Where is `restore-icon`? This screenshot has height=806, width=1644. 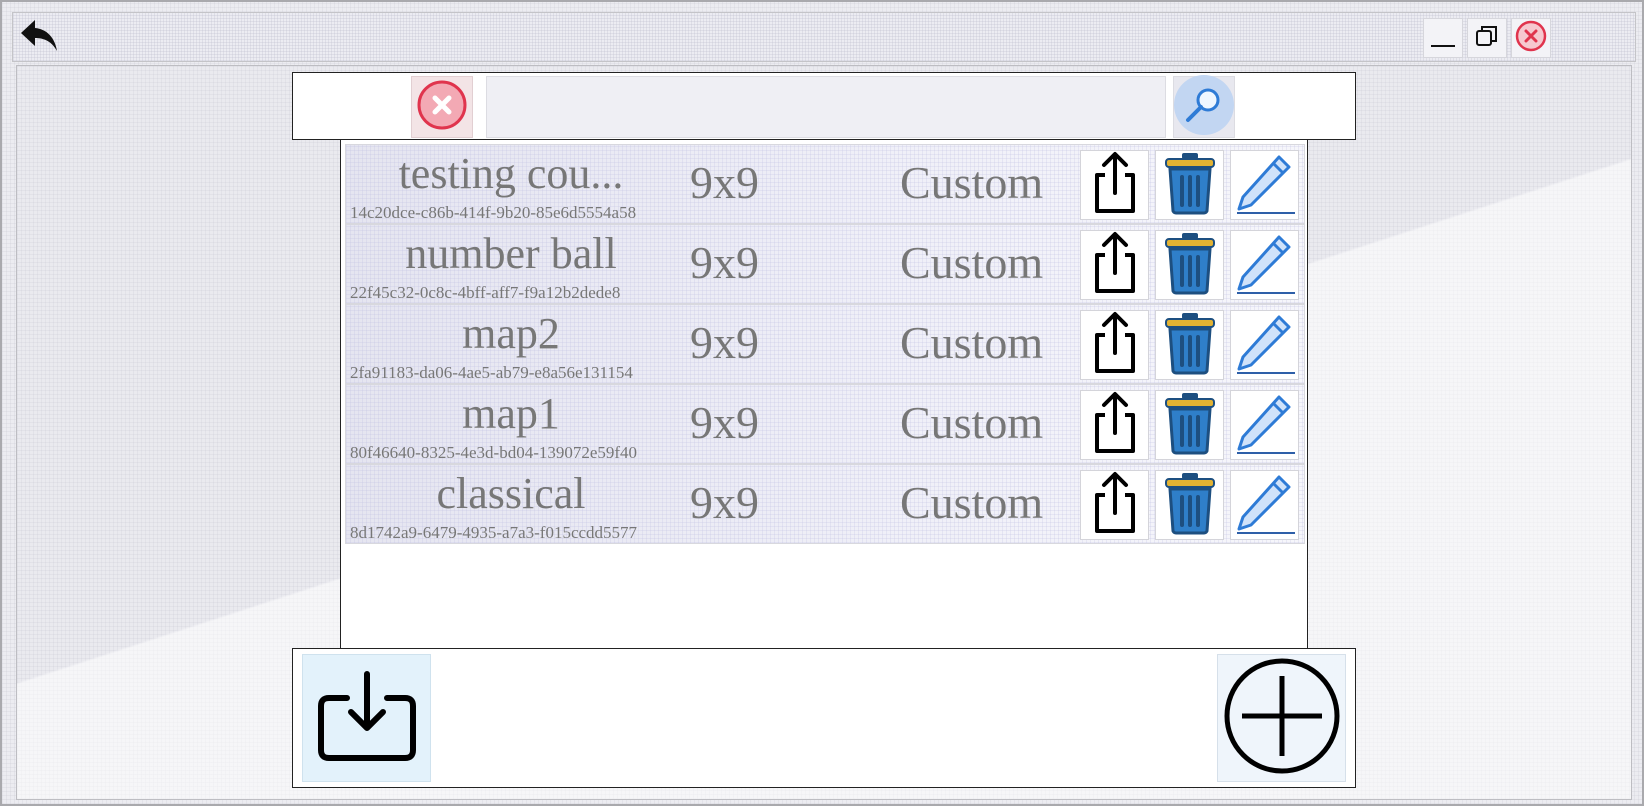 restore-icon is located at coordinates (1487, 38).